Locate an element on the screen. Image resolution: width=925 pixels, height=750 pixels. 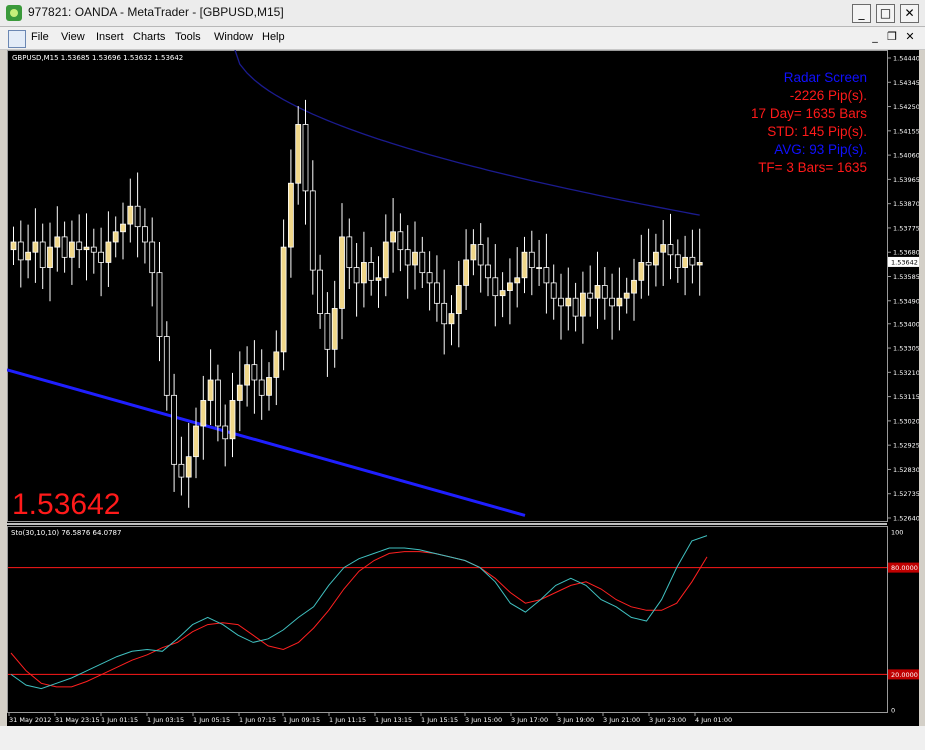
price-axis-label: 1.53870 is located at coordinates (906, 204).